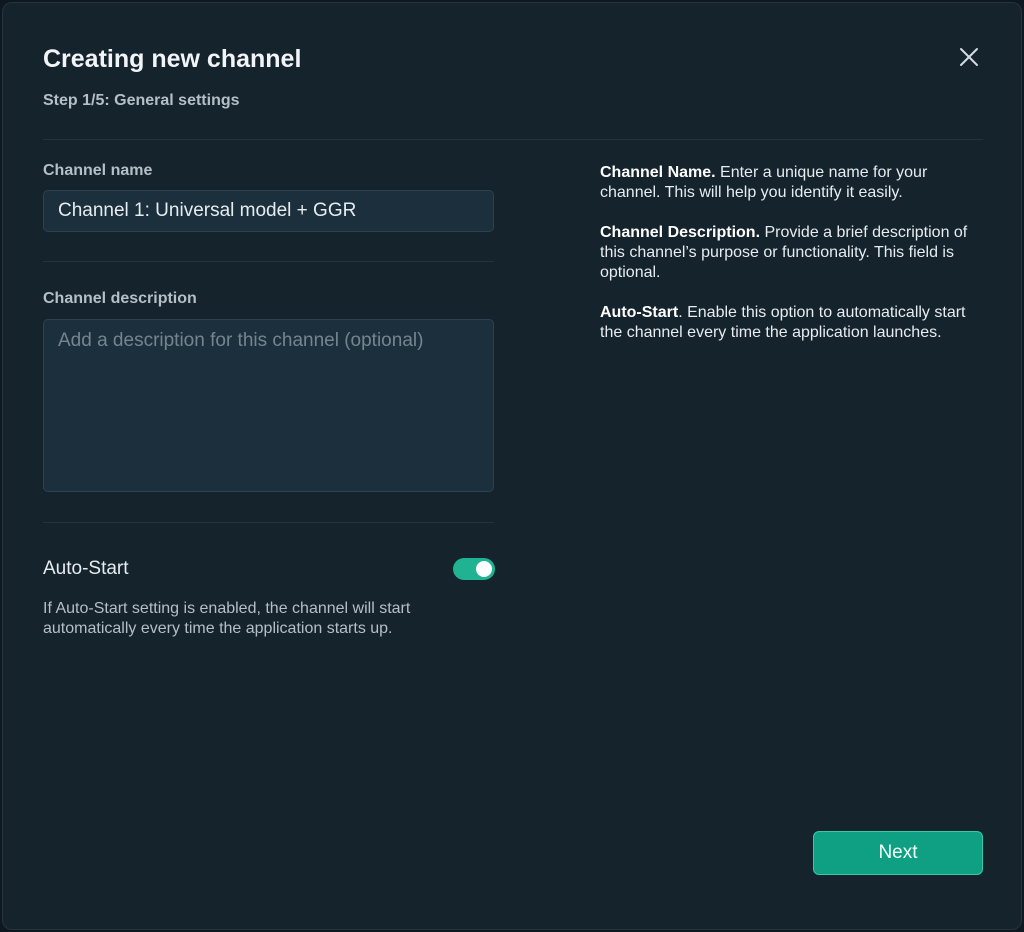 This screenshot has height=932, width=1024. I want to click on autostart-label: Auto-Start, so click(86, 568).